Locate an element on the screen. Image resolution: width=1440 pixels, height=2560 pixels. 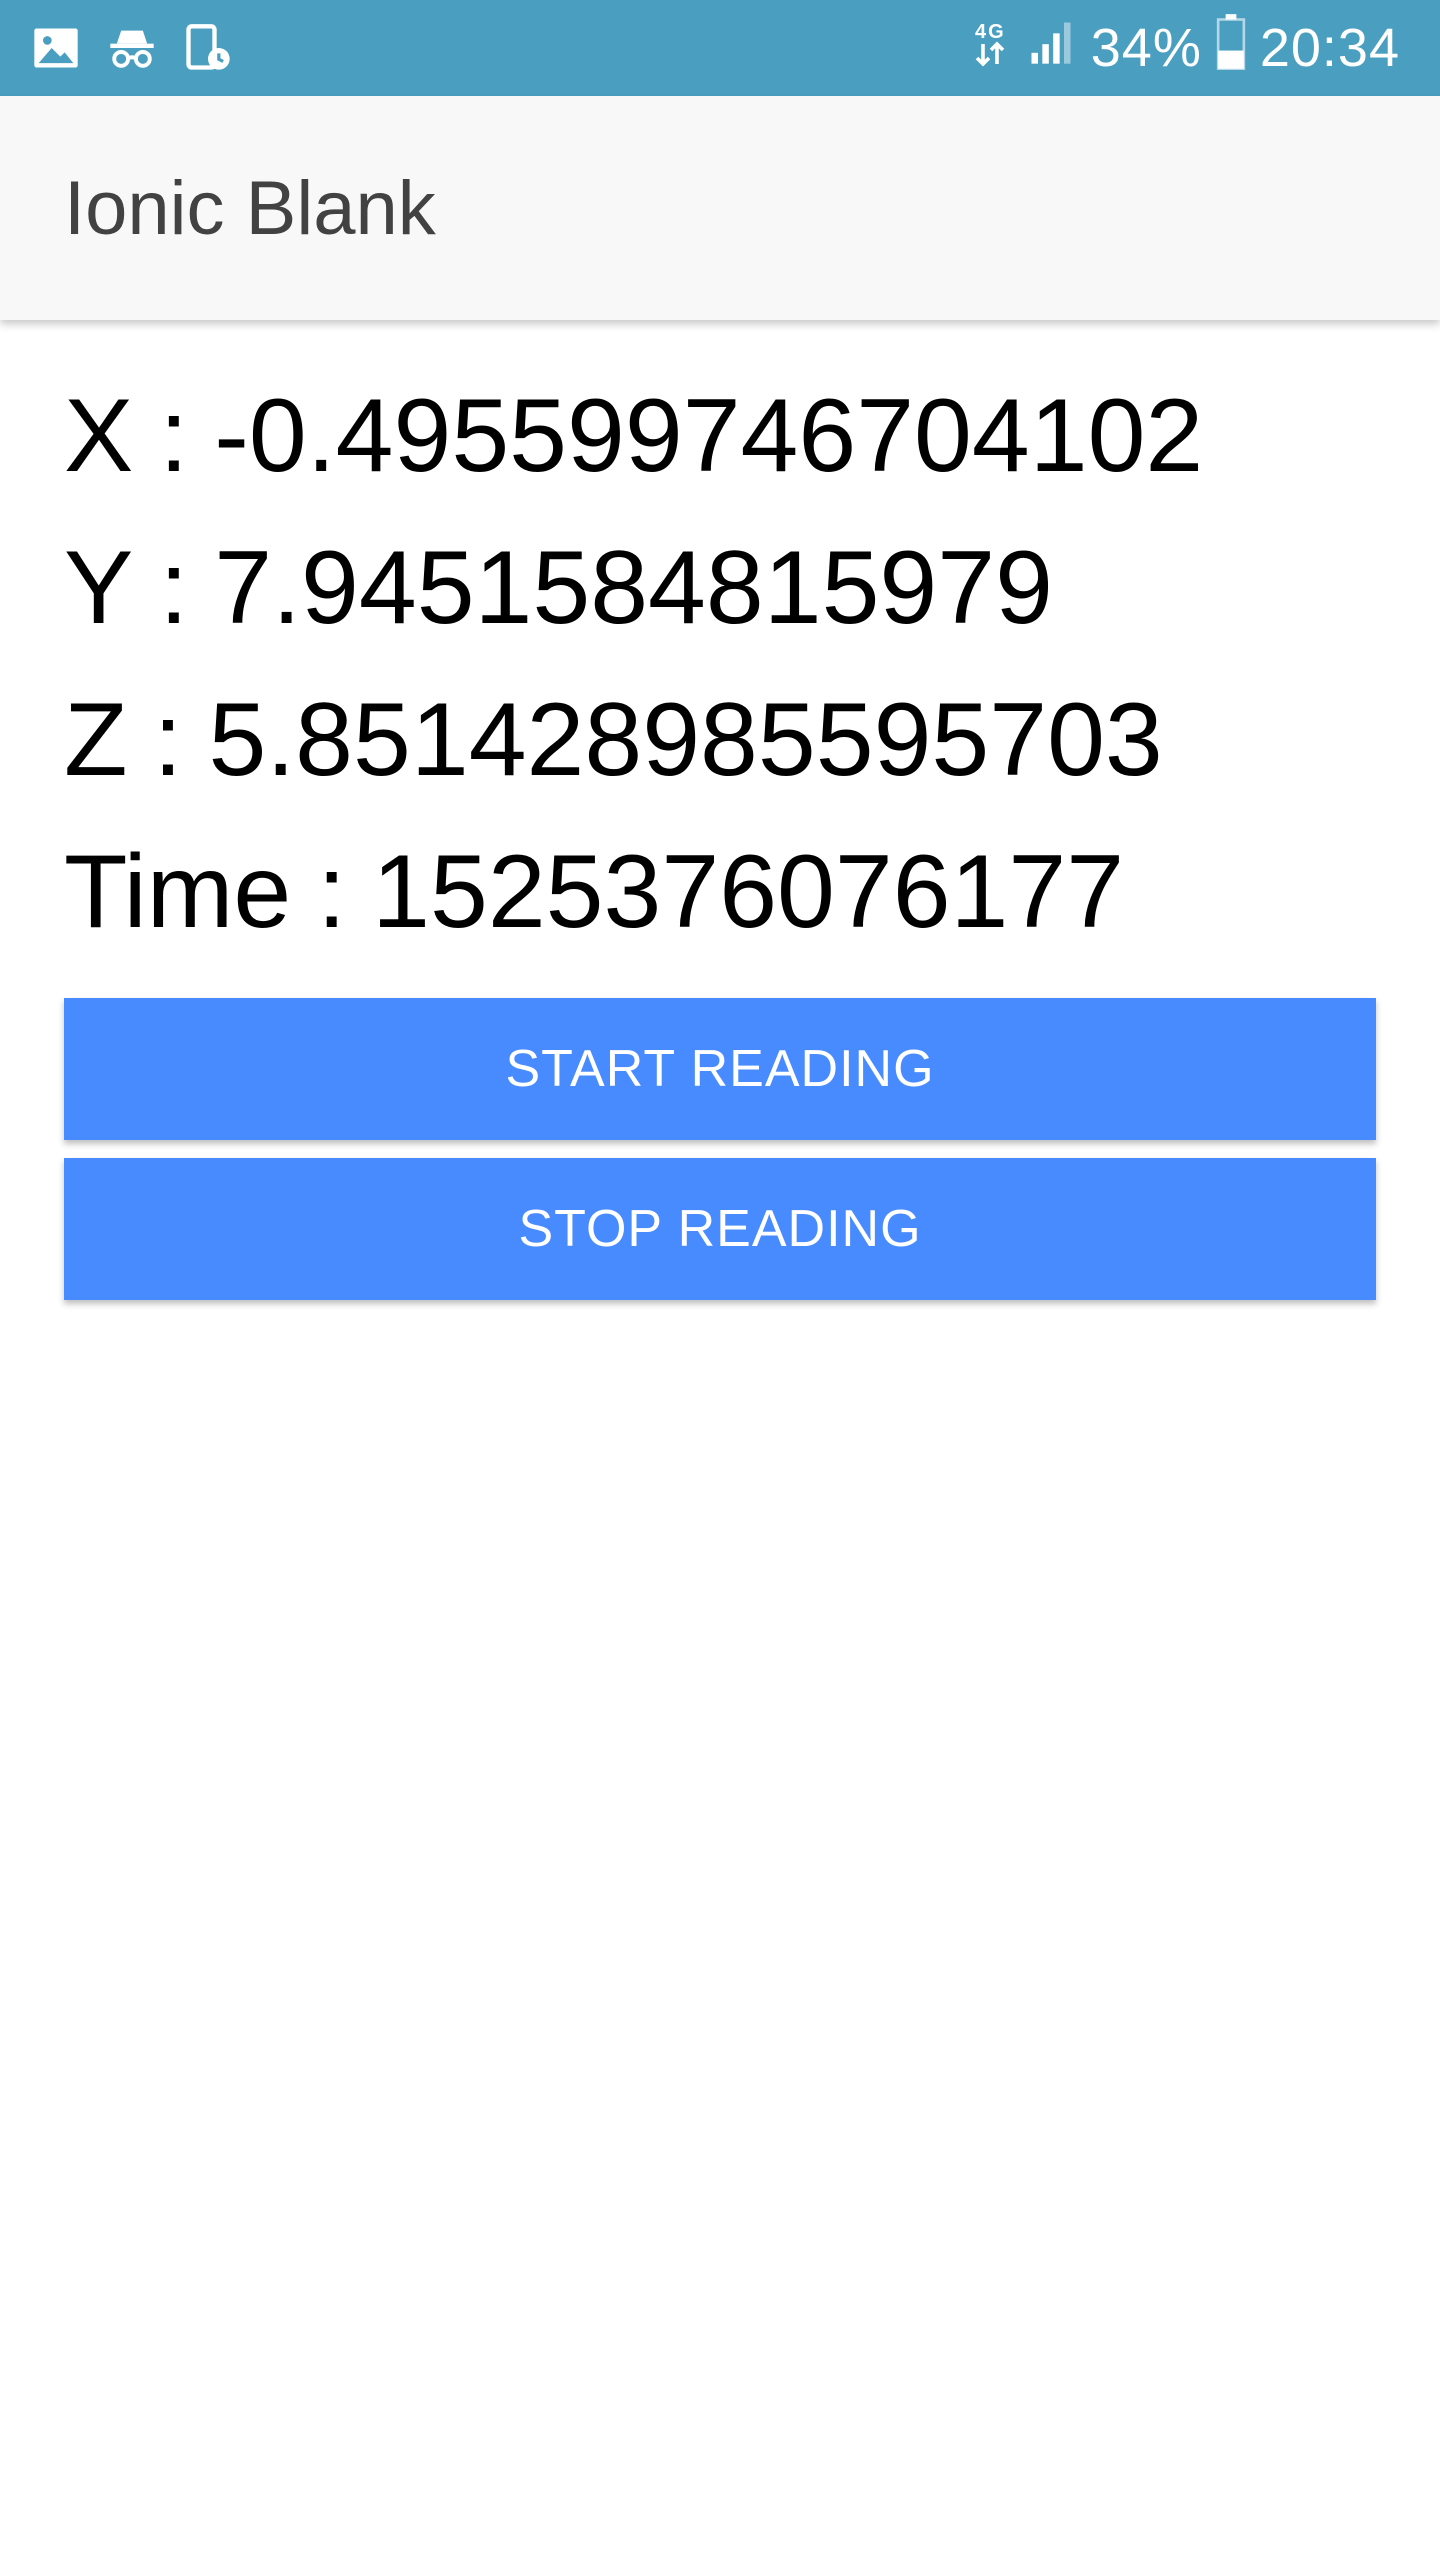
y-label: Y is located at coordinates (99, 587).